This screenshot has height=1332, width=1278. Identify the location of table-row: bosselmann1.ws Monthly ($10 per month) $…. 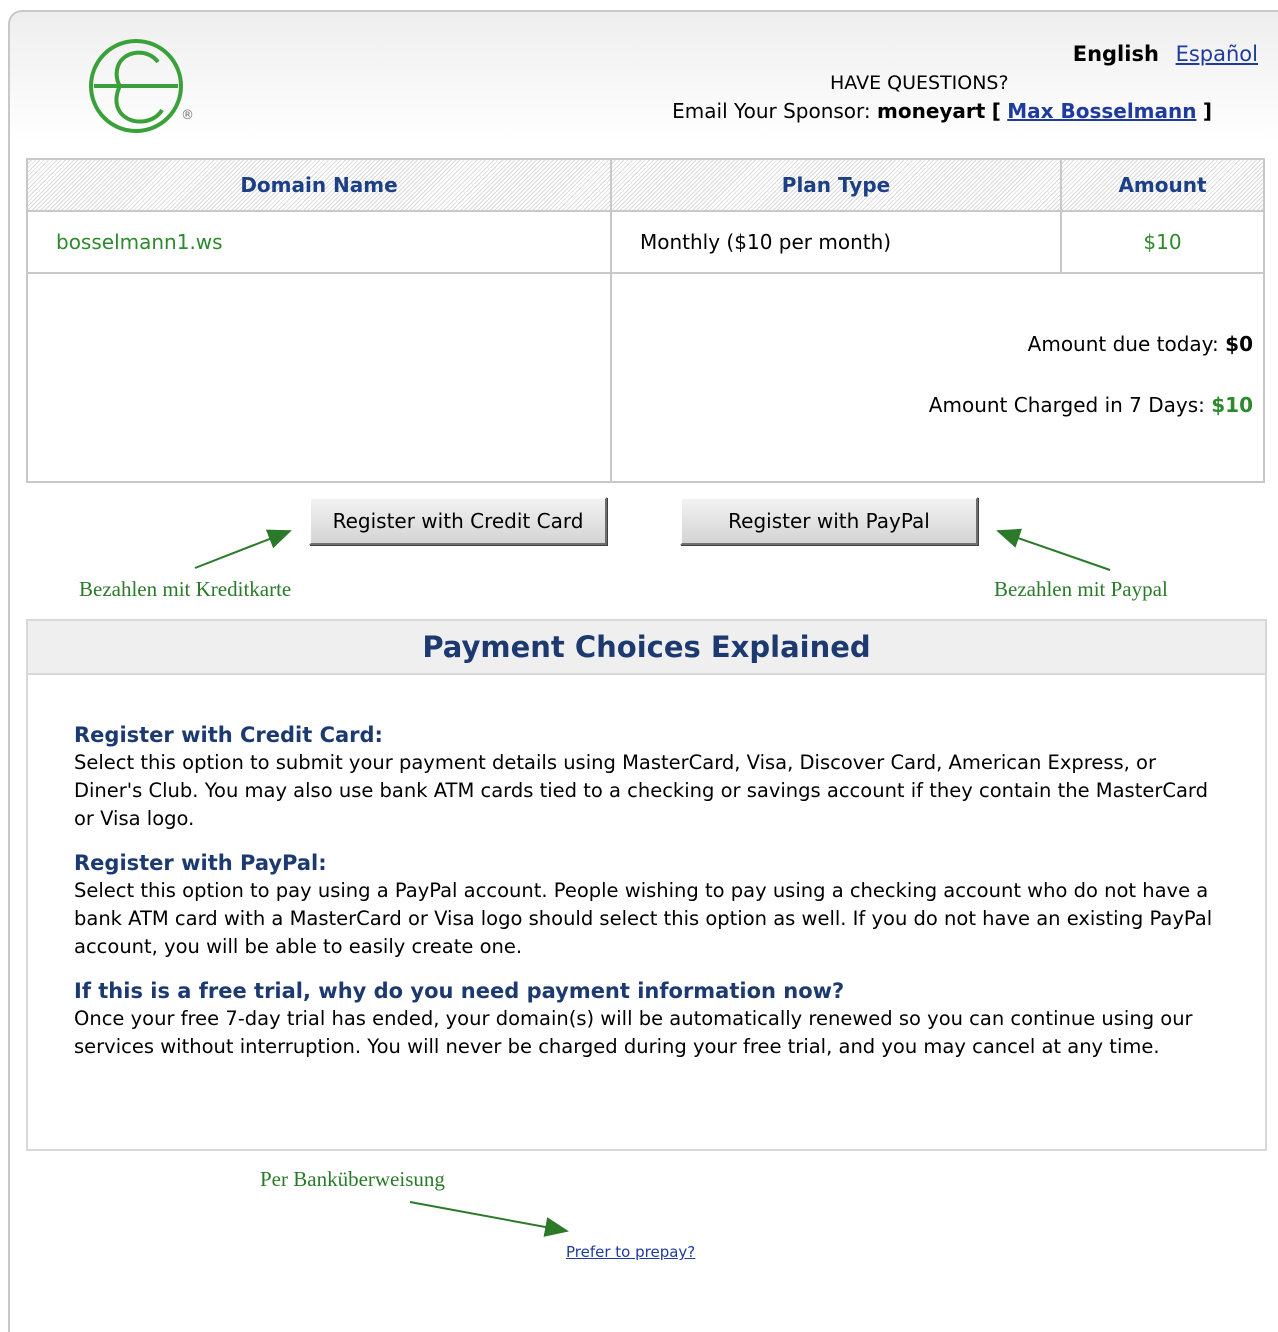
(645, 242).